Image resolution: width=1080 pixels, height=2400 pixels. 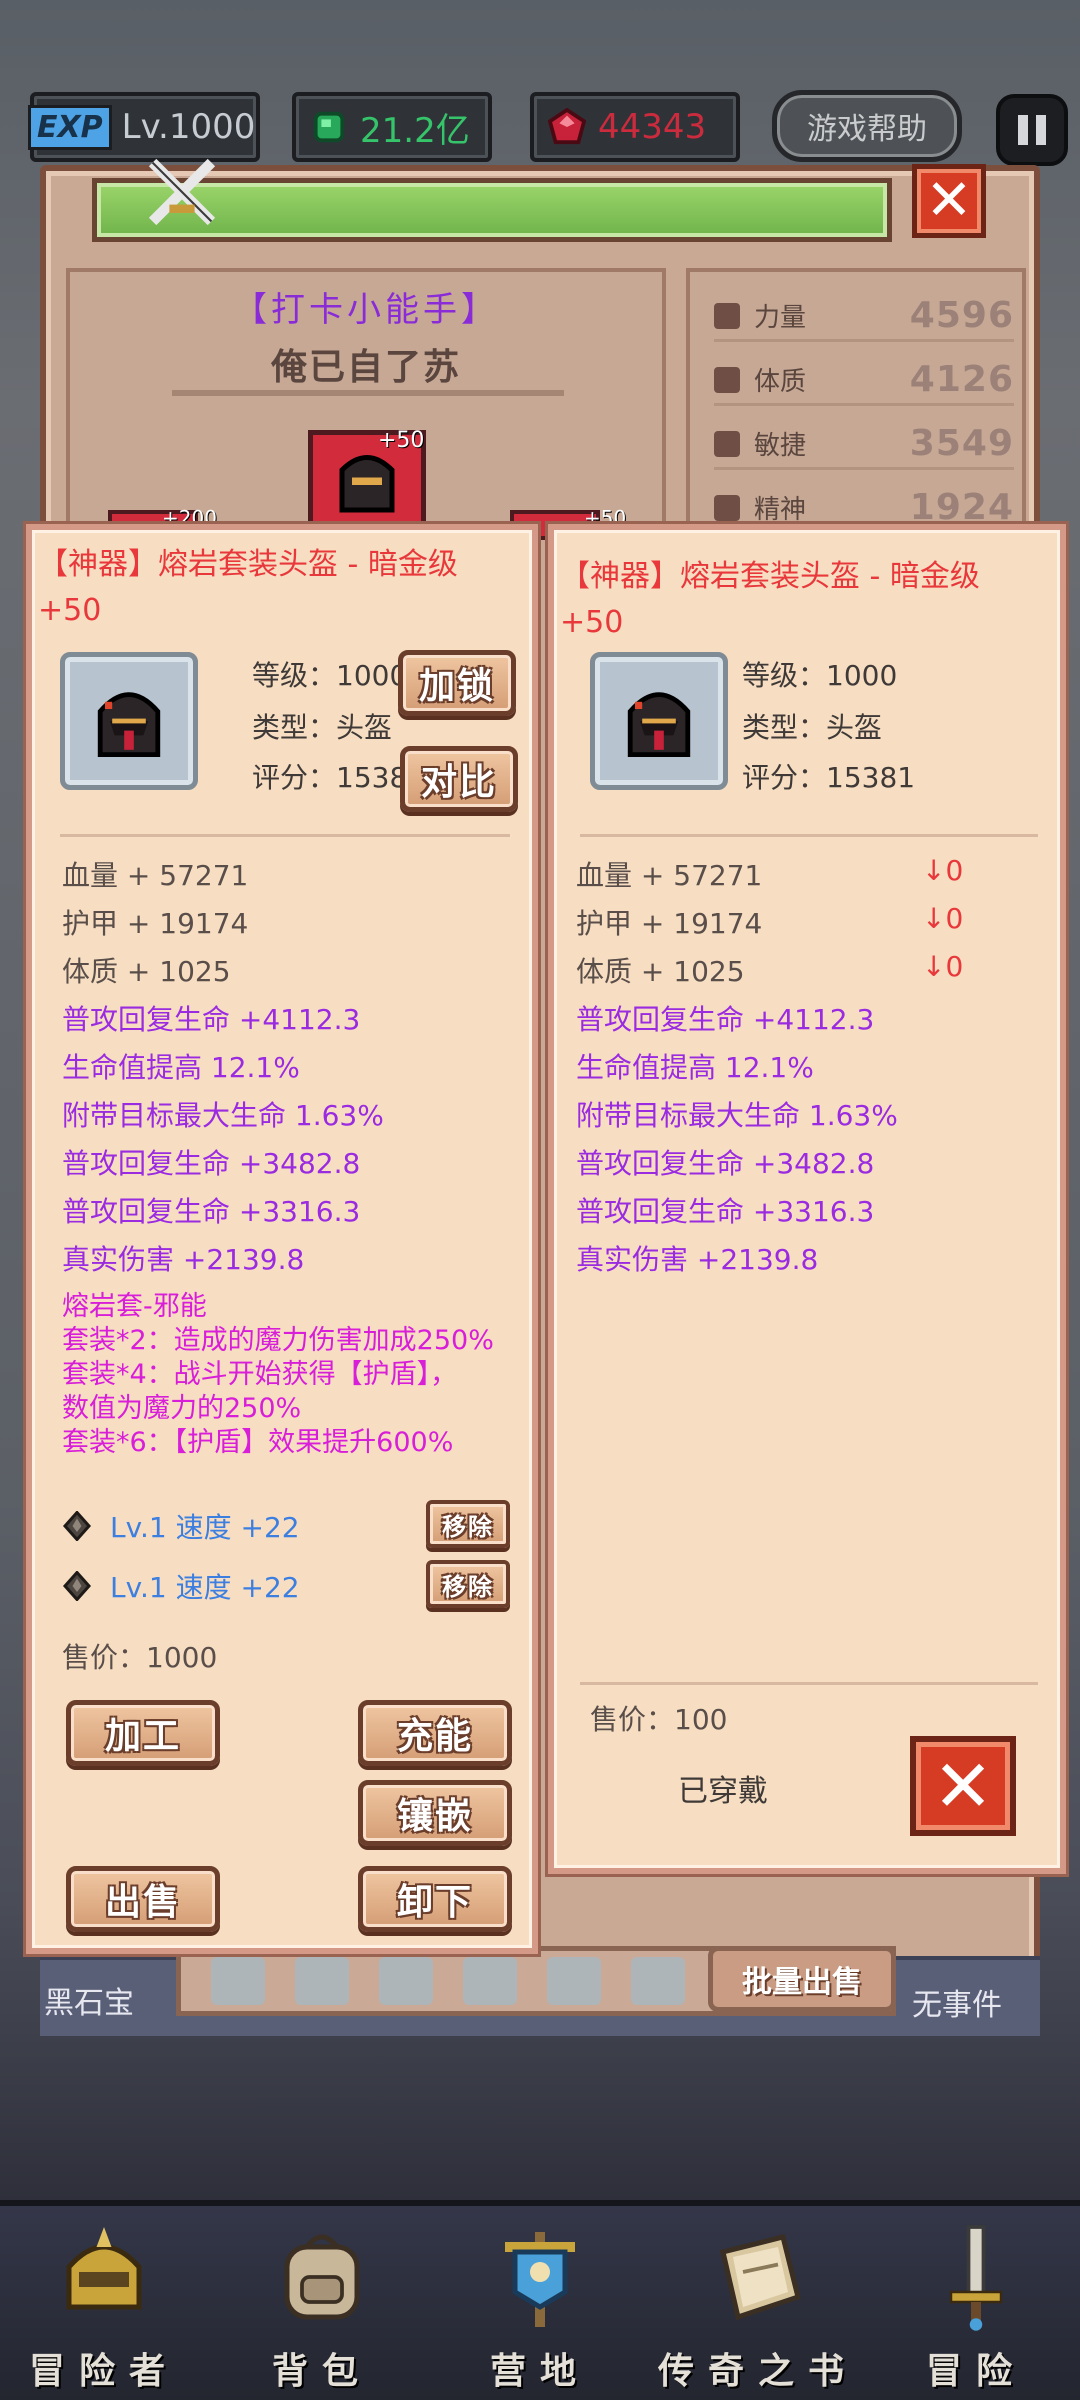 I want to click on game-help-button: 游戏帮助, so click(x=867, y=126).